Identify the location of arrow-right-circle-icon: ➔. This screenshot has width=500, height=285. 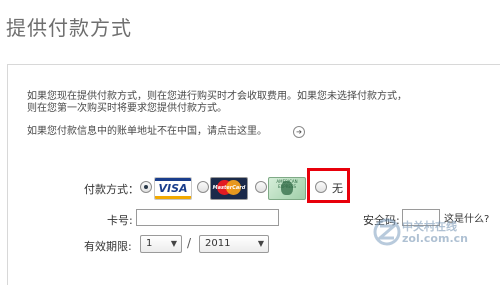
(299, 132).